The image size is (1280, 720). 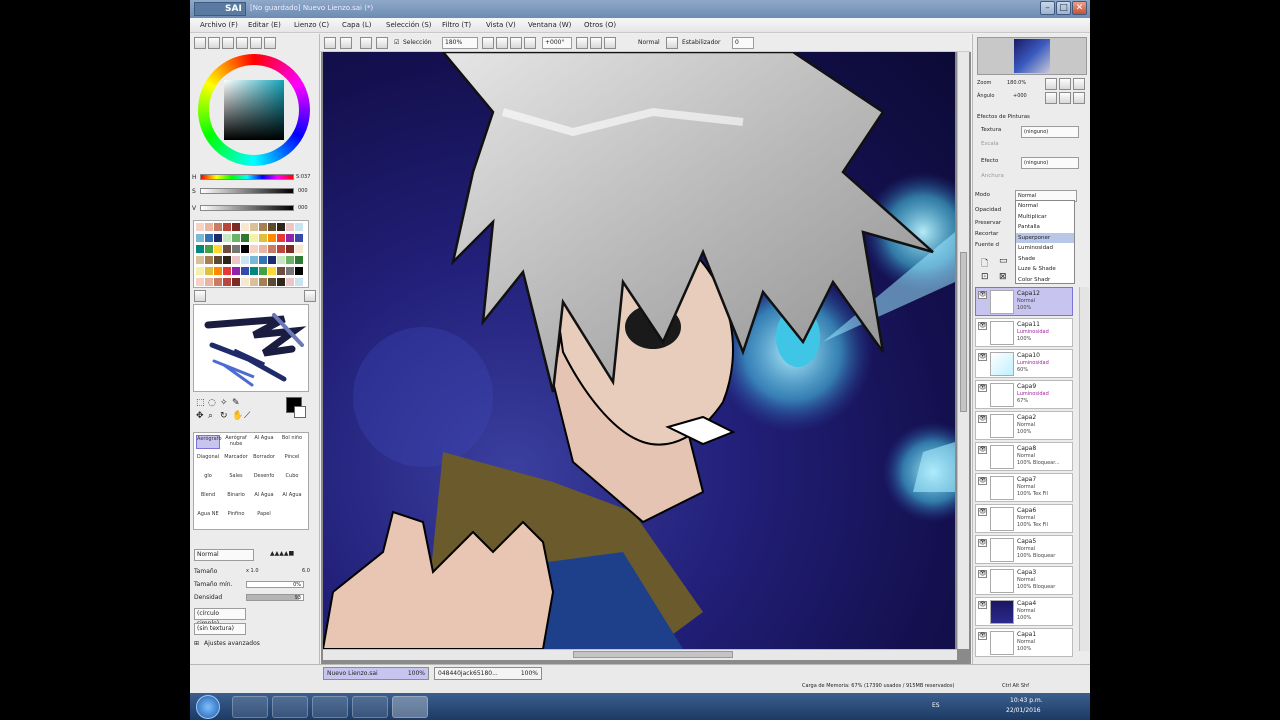 What do you see at coordinates (987, 245) in the screenshot?
I see `selection-source-checkbox: Fuente d` at bounding box center [987, 245].